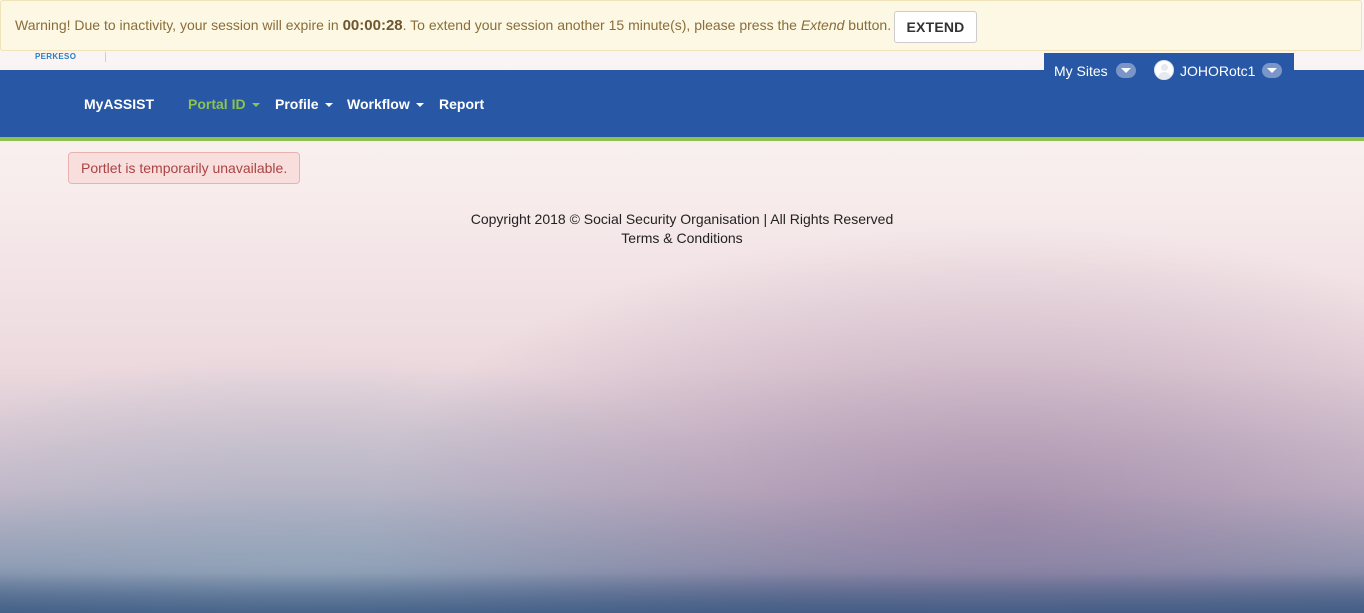  I want to click on nav-item-label: Workflow, so click(378, 104).